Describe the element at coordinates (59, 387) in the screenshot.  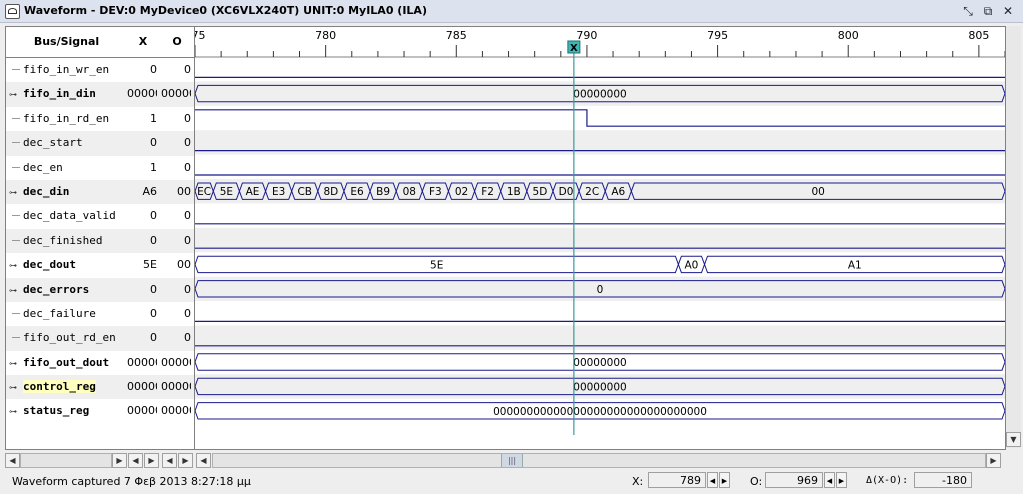
I see `signal-name: control_reg` at that location.